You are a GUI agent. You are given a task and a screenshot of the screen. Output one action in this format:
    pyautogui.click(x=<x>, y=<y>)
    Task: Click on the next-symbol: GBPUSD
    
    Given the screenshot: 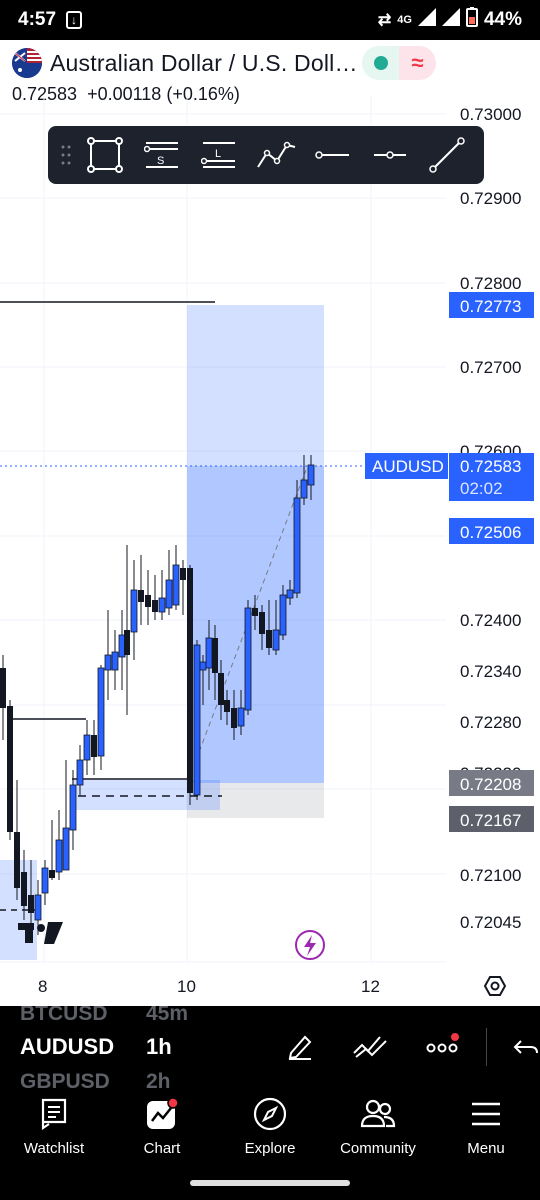 What is the action you would take?
    pyautogui.click(x=65, y=1079)
    